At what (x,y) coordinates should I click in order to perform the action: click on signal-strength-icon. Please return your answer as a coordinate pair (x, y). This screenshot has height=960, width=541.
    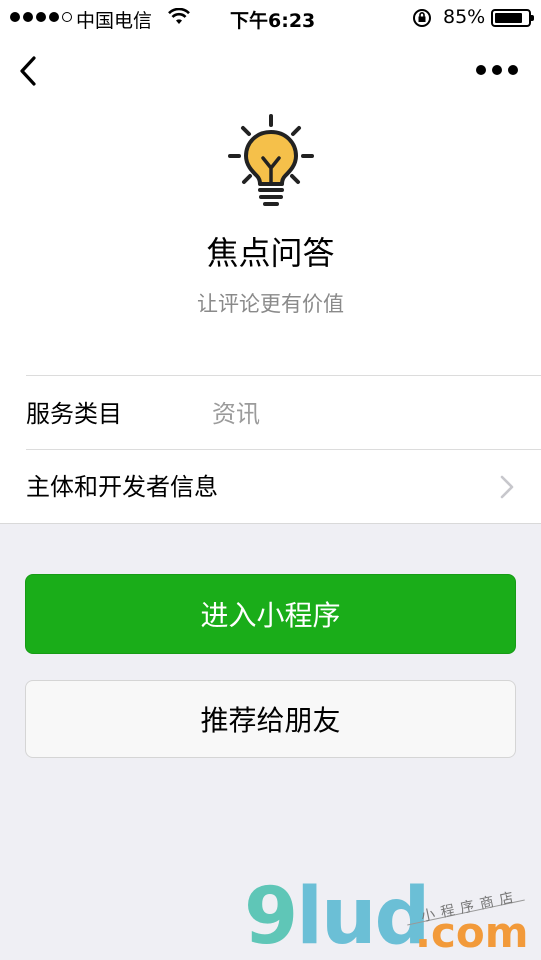
    Looking at the image, I should click on (41, 17).